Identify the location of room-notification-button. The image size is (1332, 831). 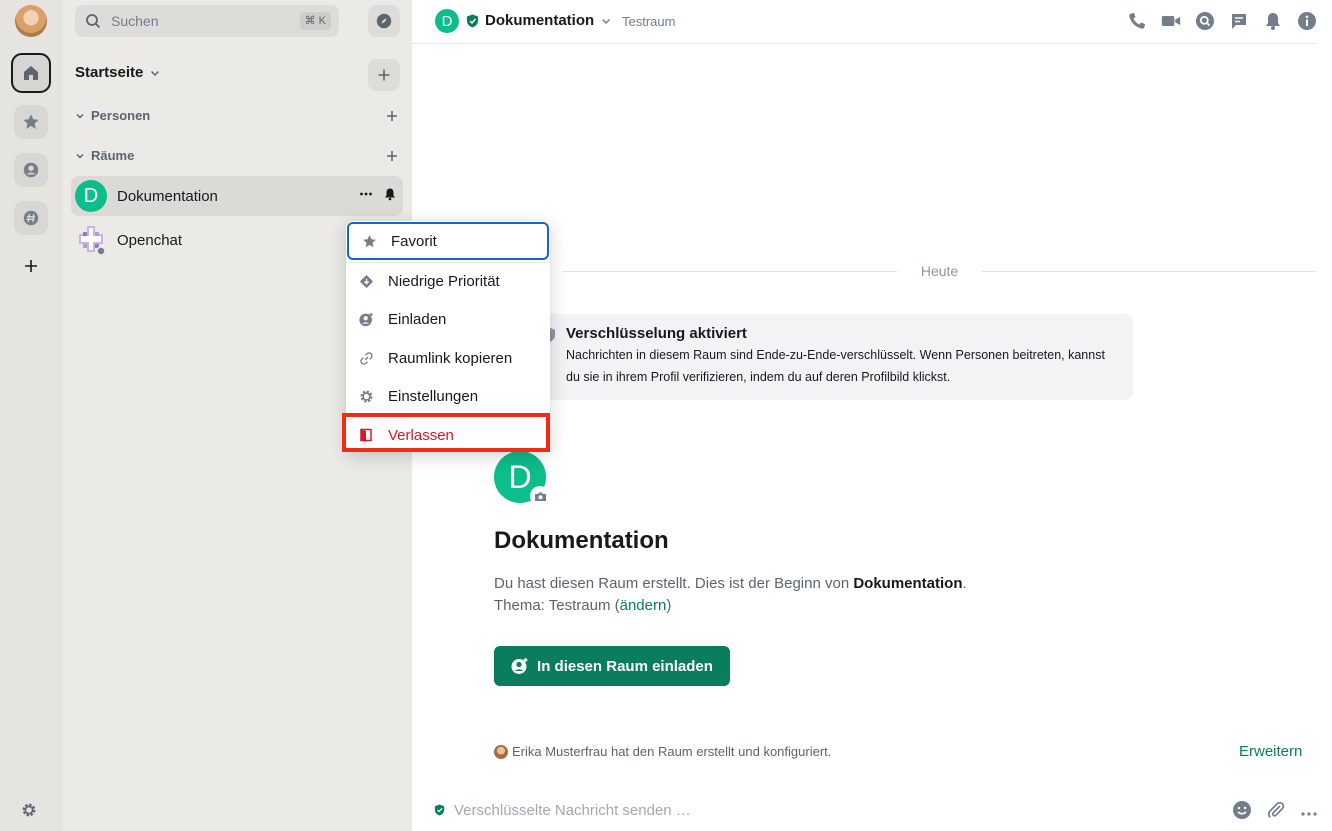
(390, 196).